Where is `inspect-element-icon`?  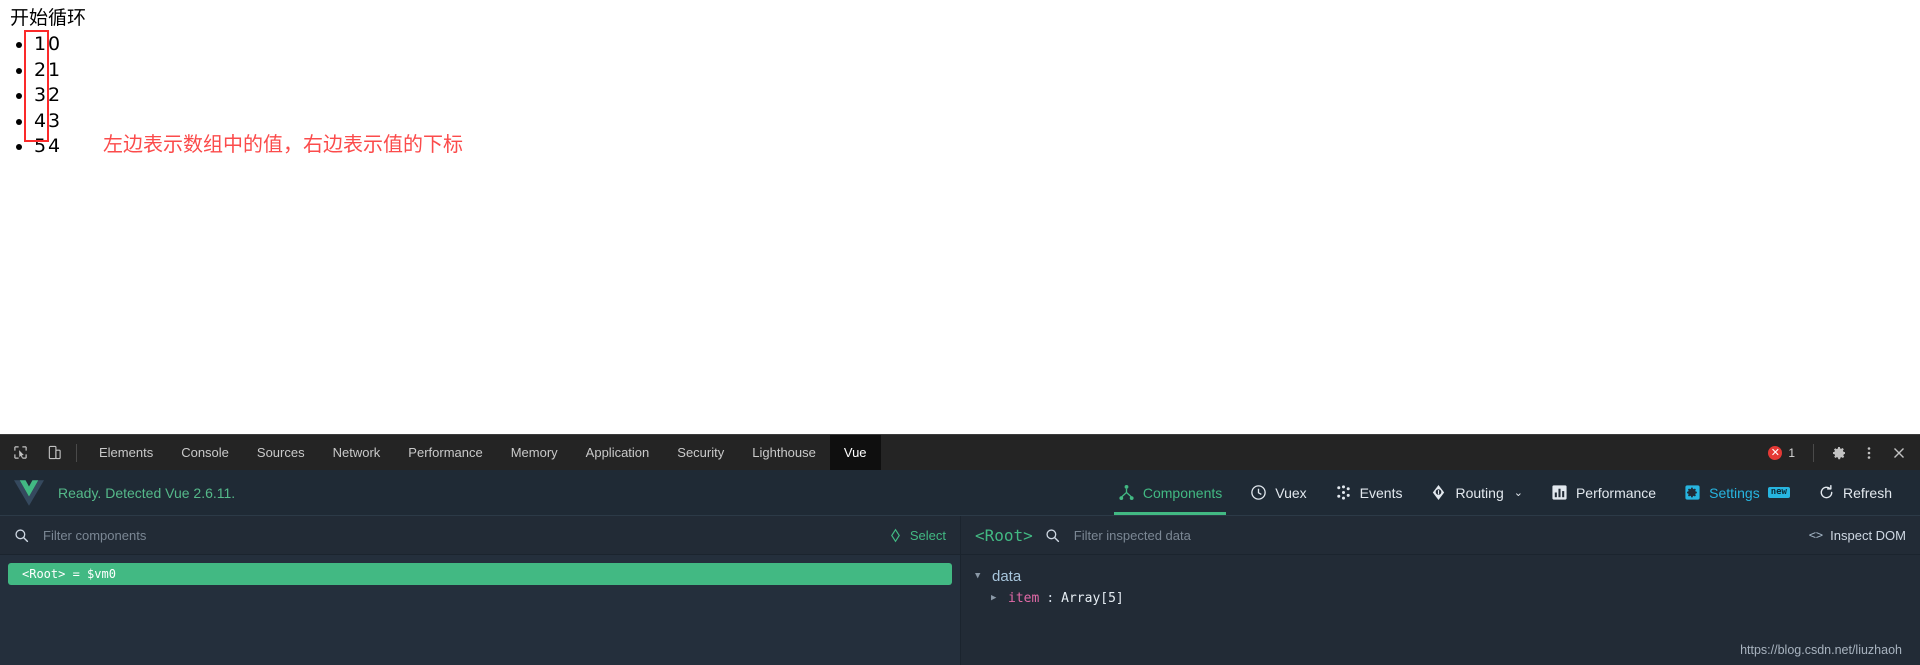 inspect-element-icon is located at coordinates (20, 453).